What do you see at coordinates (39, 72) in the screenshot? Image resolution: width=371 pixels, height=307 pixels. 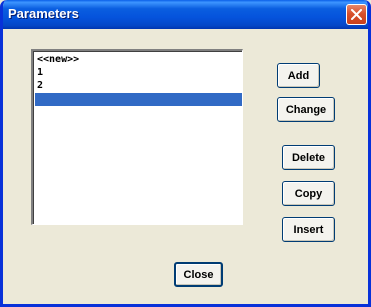 I see `list-item-1: 1` at bounding box center [39, 72].